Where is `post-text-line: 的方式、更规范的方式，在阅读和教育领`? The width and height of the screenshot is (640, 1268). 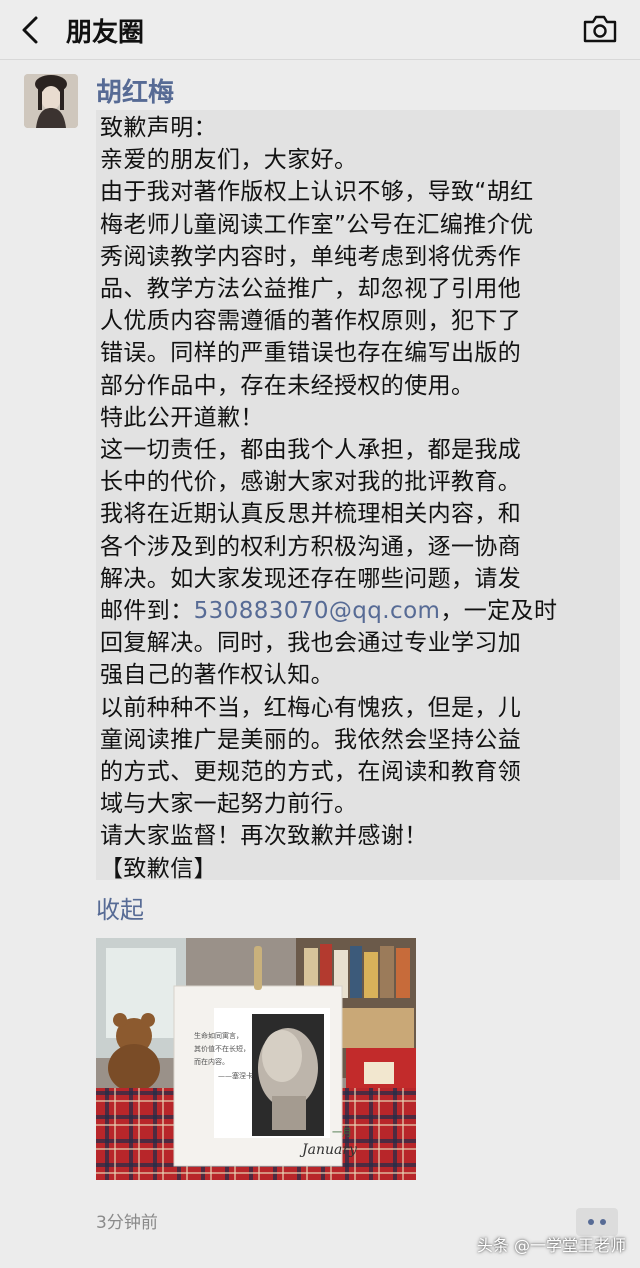 post-text-line: 的方式、更规范的方式，在阅读和教育领 is located at coordinates (311, 772).